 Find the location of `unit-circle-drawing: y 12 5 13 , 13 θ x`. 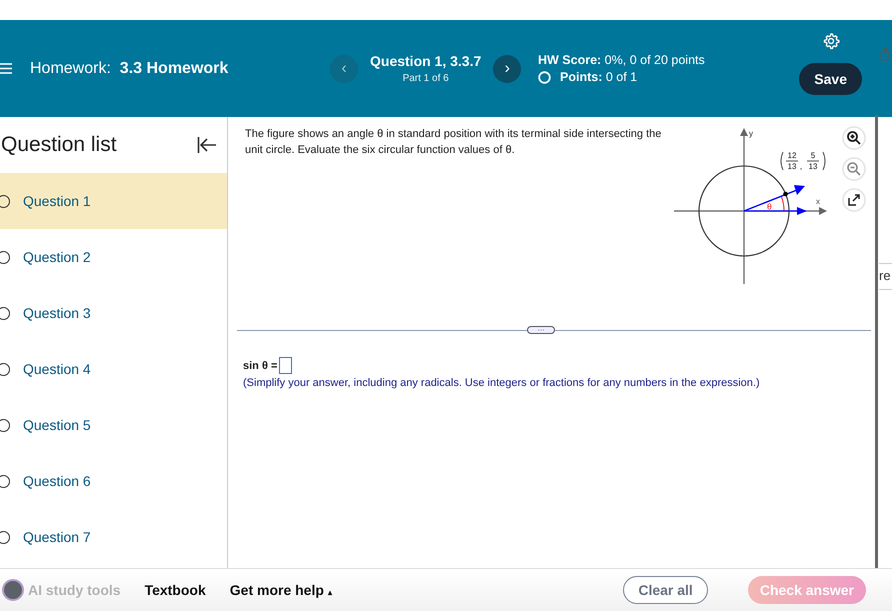

unit-circle-drawing: y 12 5 13 , 13 θ x is located at coordinates (754, 206).